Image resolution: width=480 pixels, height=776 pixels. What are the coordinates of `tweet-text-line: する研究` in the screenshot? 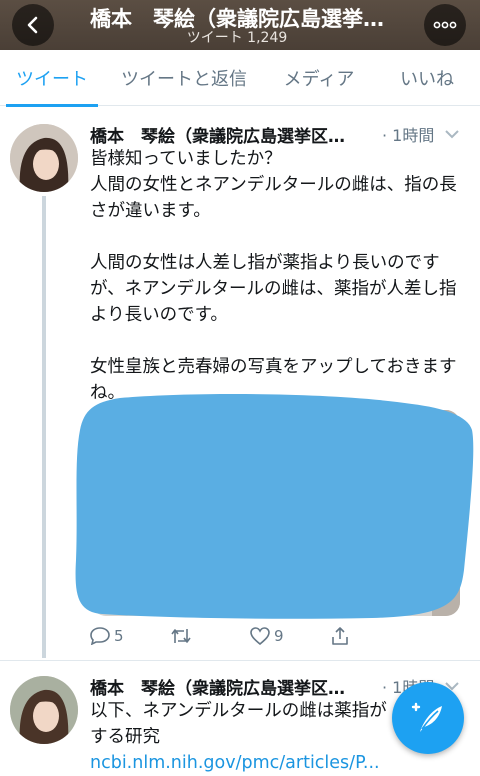 It's located at (125, 737).